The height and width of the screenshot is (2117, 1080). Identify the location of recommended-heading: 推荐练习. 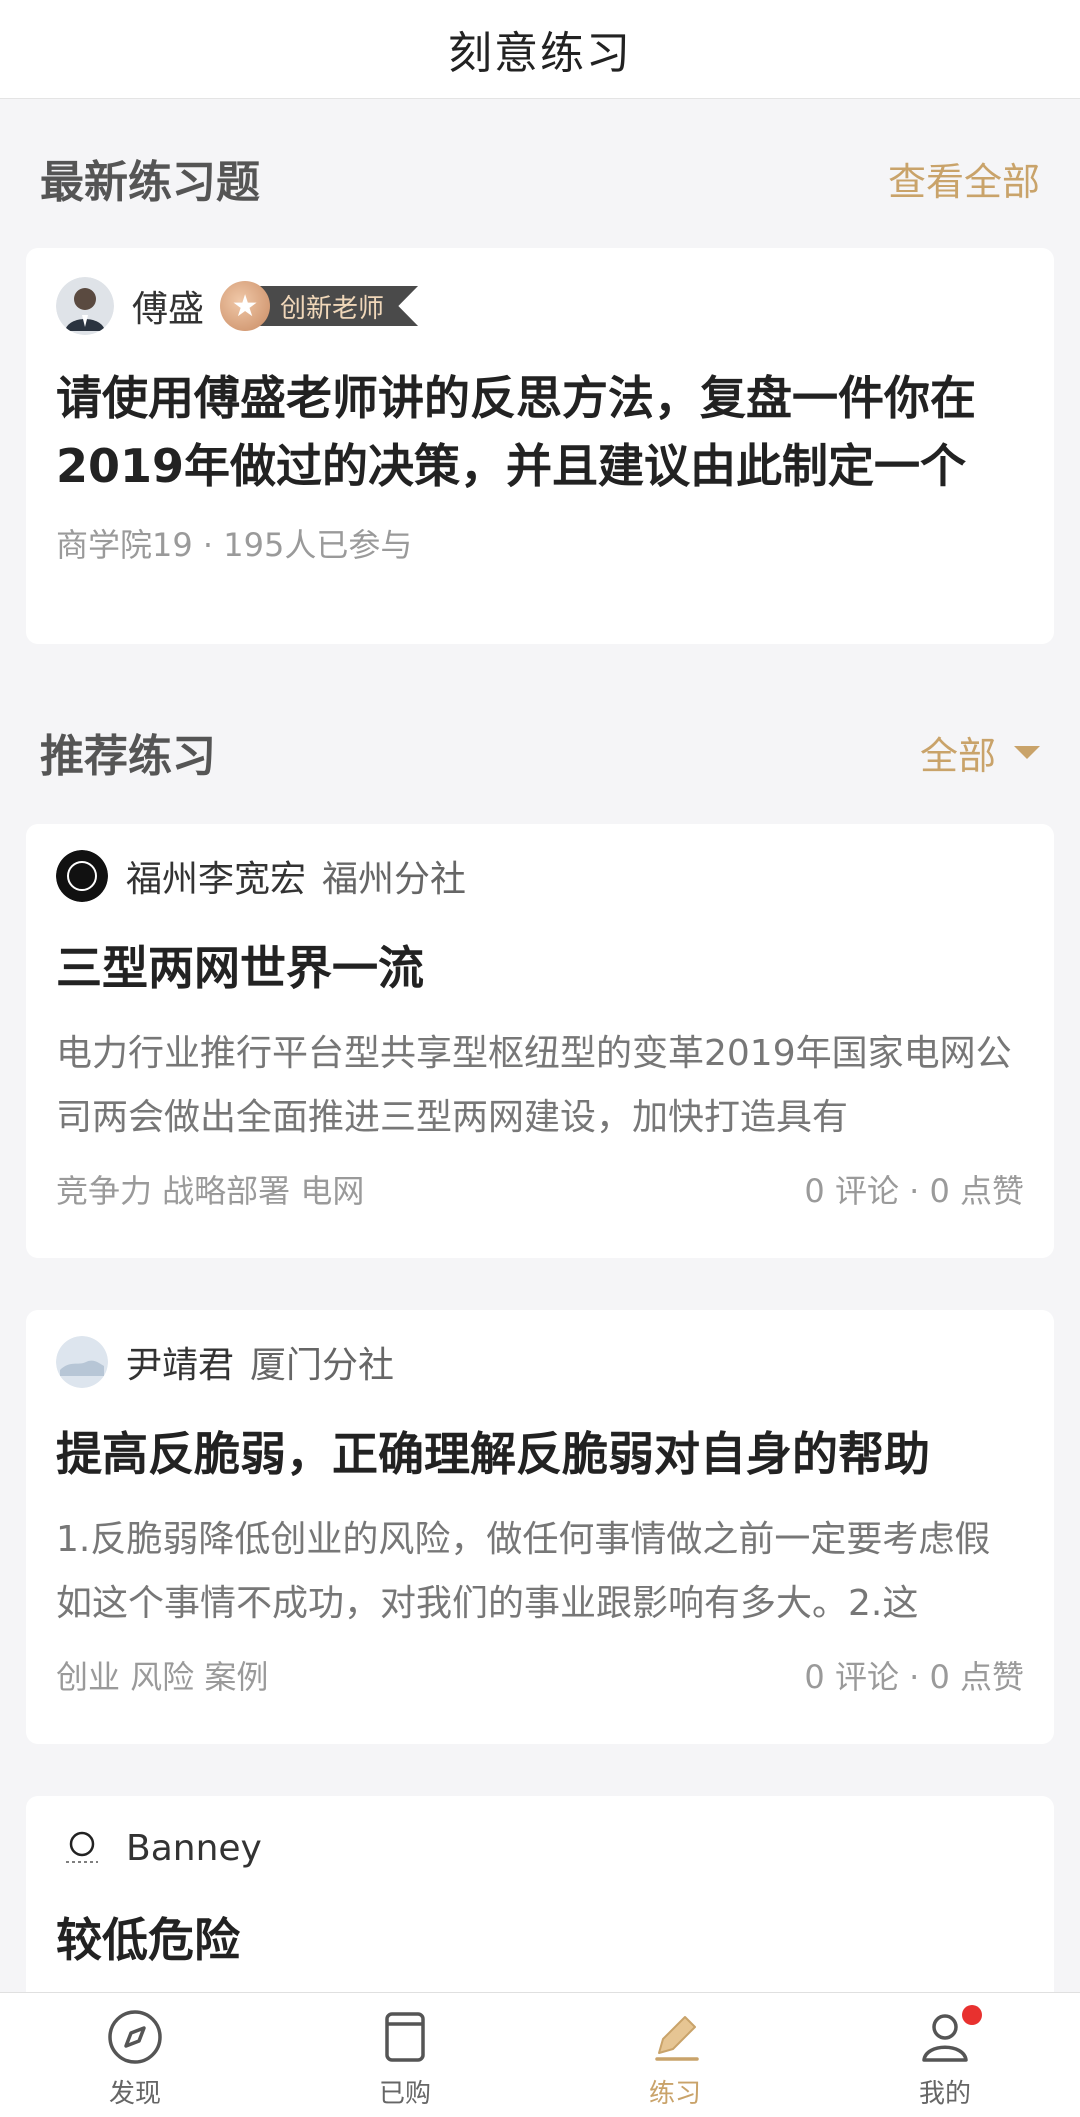
(128, 756).